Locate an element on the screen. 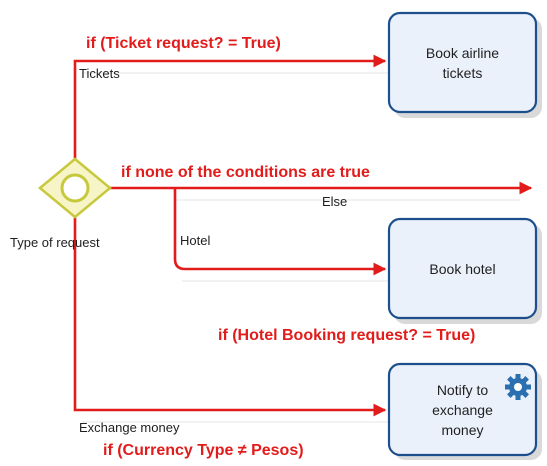 Image resolution: width=547 pixels, height=466 pixels. condition-ticket-request: if (Ticket request? = True) is located at coordinates (183, 43).